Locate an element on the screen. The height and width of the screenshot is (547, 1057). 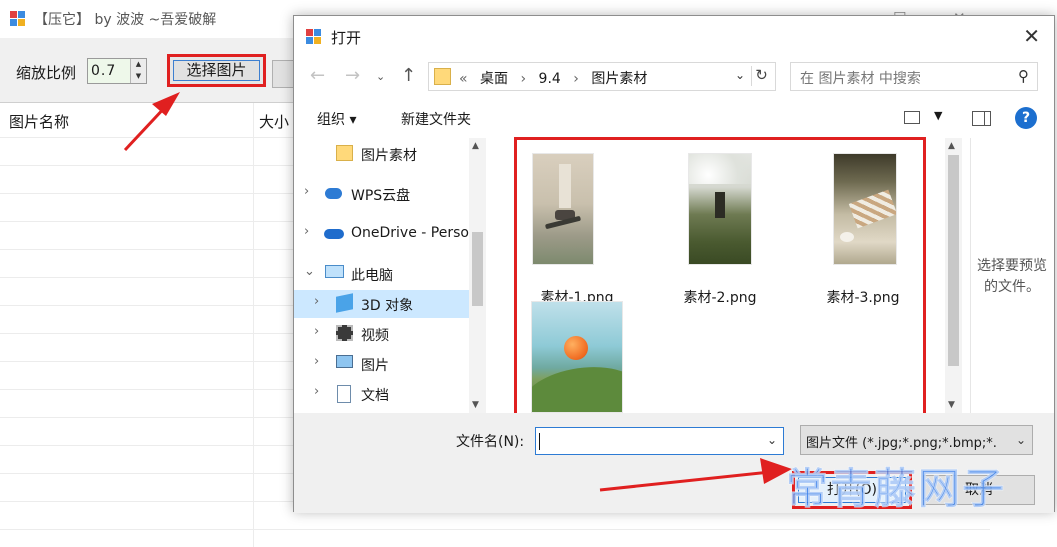
organize-menu: 组织 ▾ is located at coordinates (336, 119).